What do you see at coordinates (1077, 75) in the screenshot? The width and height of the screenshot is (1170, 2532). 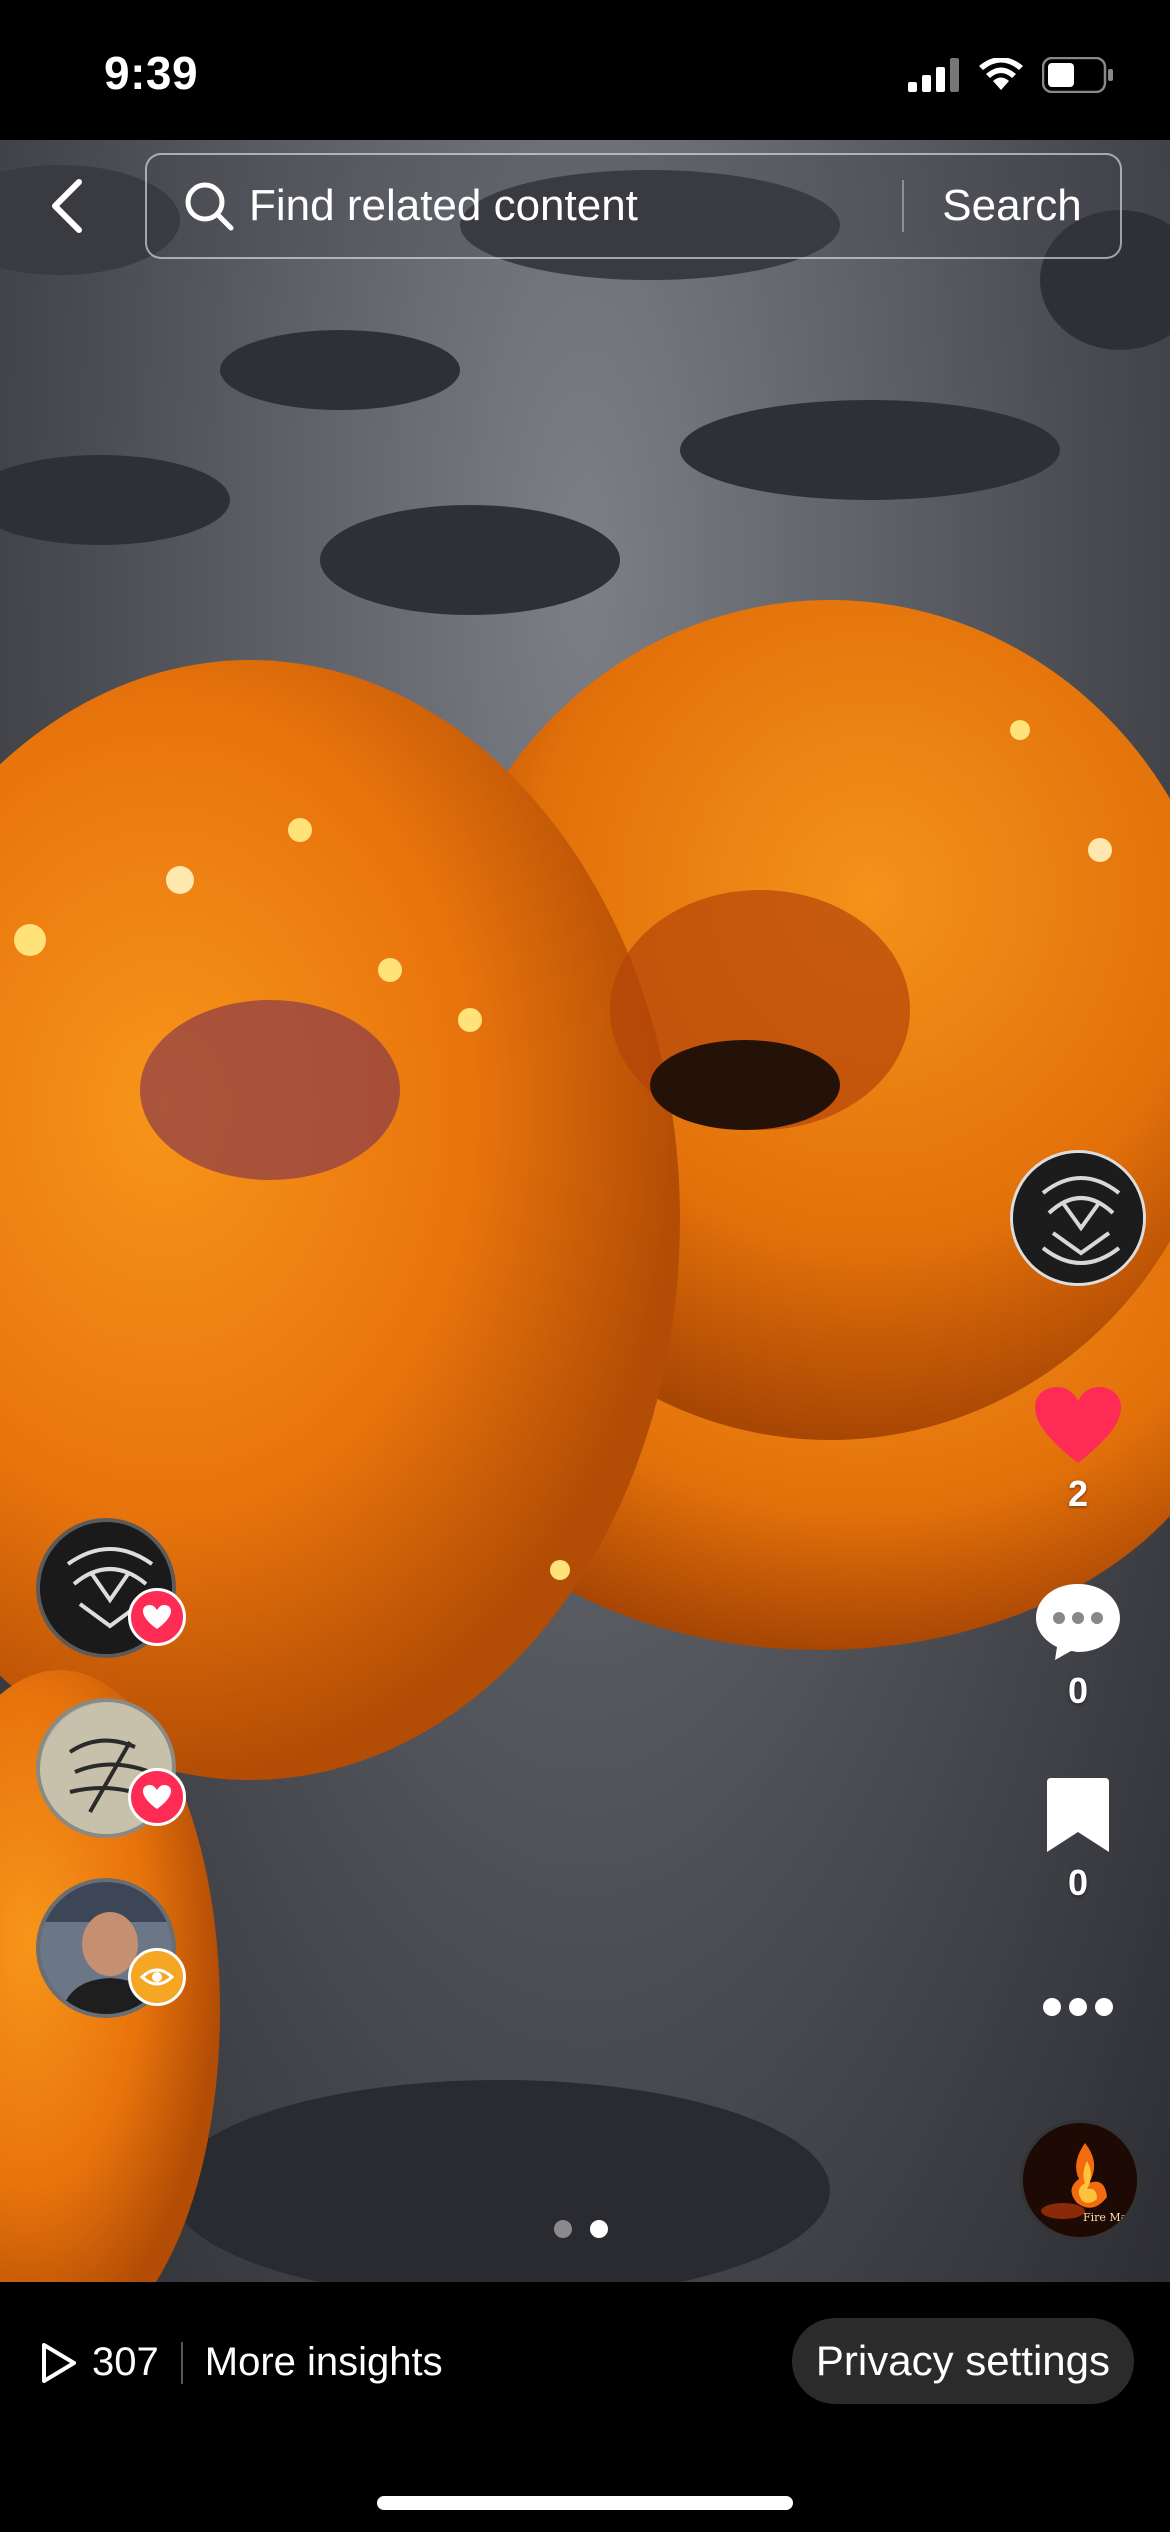 I see `battery-icon` at bounding box center [1077, 75].